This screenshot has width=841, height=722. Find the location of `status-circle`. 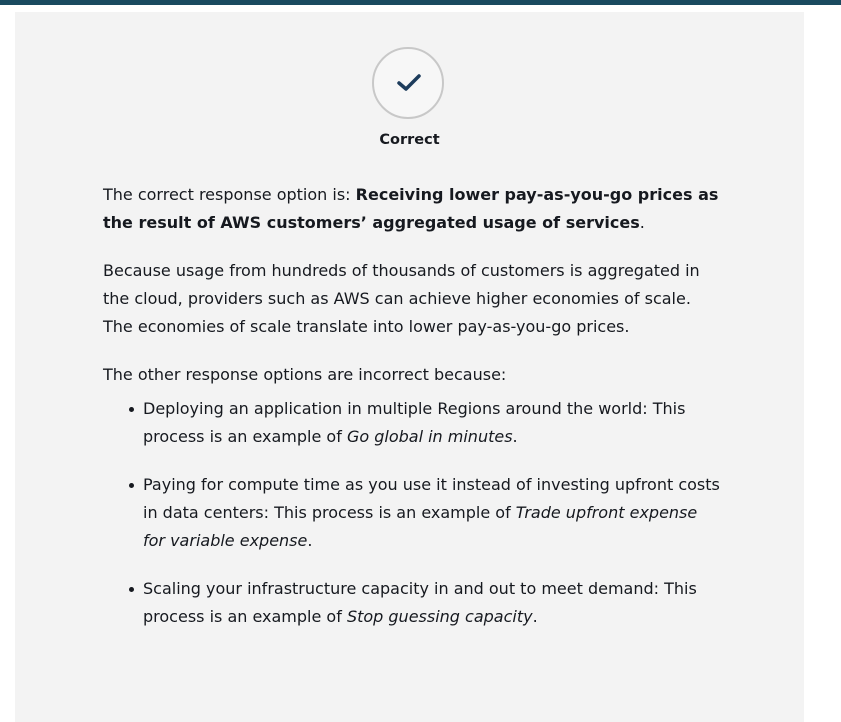

status-circle is located at coordinates (408, 83).